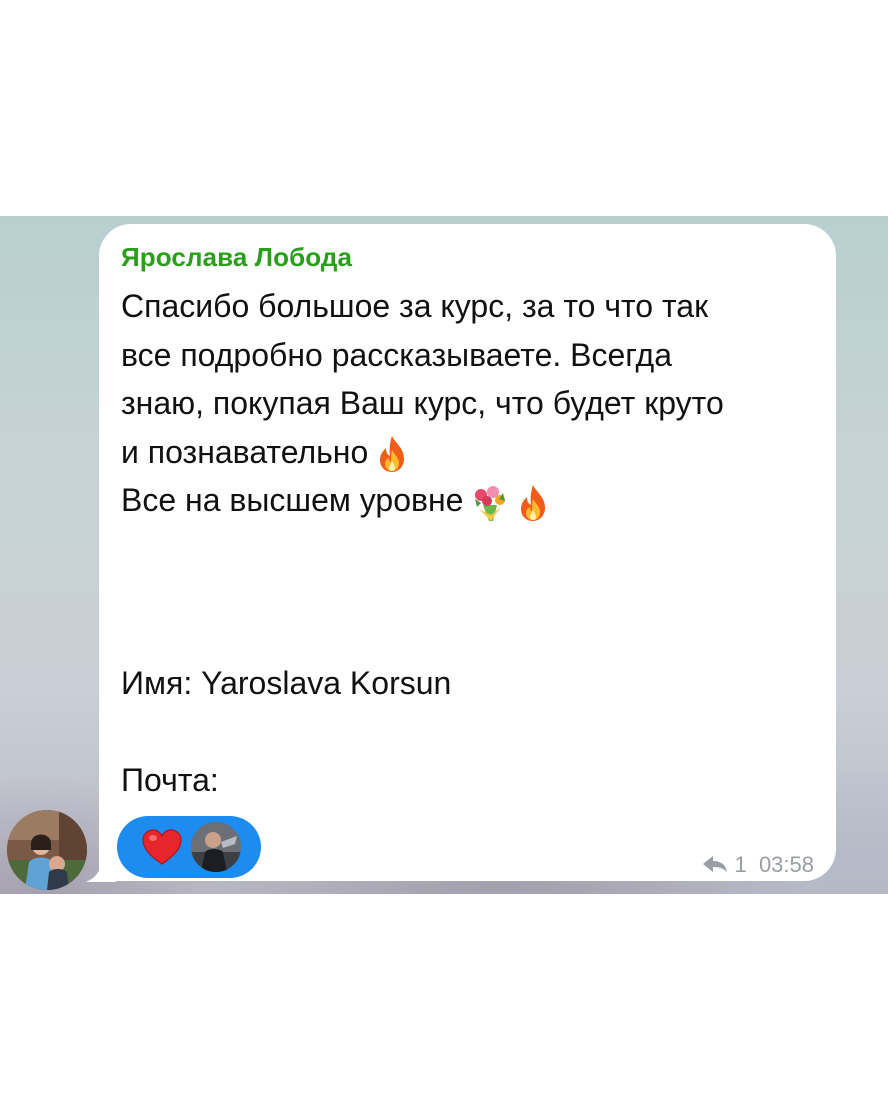 Image resolution: width=888 pixels, height=1110 pixels. I want to click on message-meta: 1 03:58, so click(758, 865).